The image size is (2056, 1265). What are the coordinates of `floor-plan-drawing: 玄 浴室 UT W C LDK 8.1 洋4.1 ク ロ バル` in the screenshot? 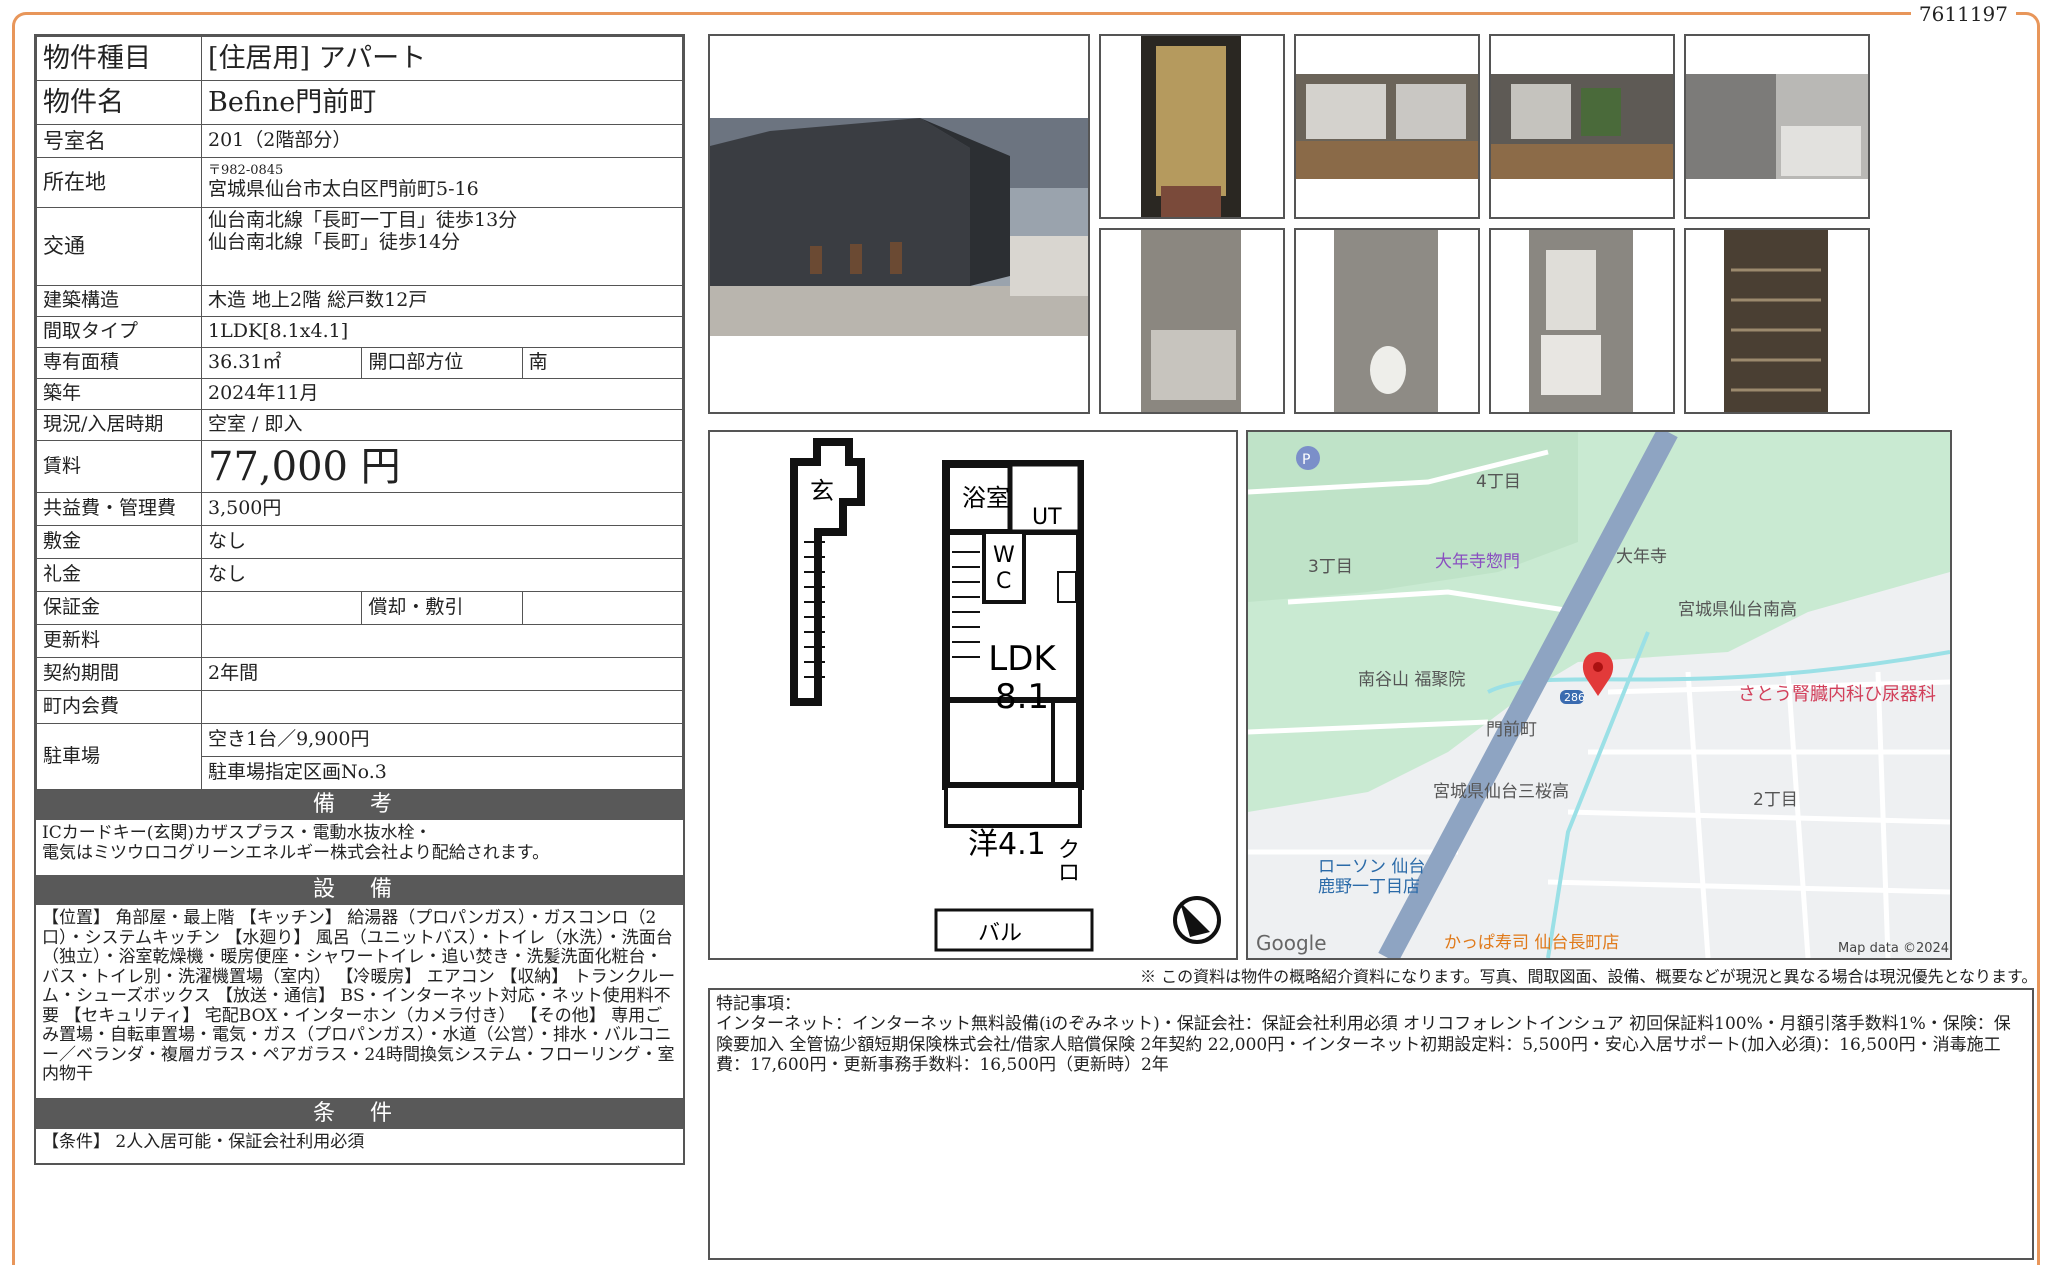 It's located at (1005, 695).